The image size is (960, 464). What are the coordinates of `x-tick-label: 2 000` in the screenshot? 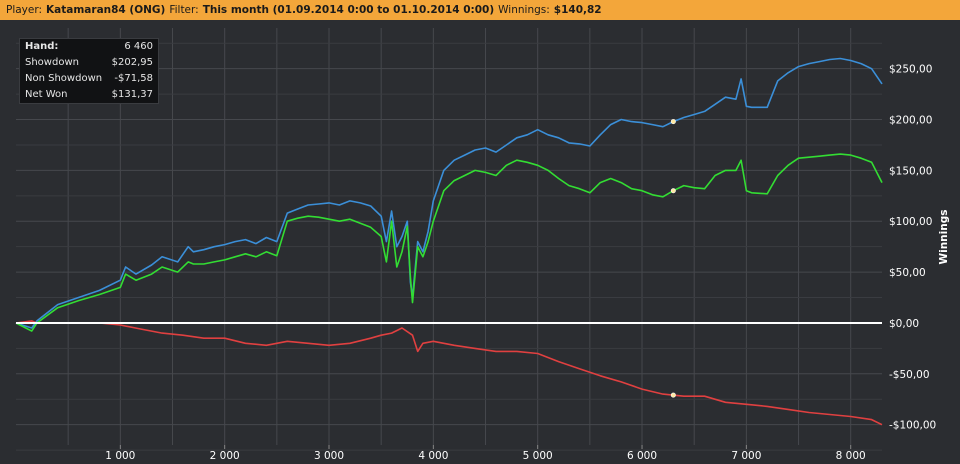 It's located at (225, 456).